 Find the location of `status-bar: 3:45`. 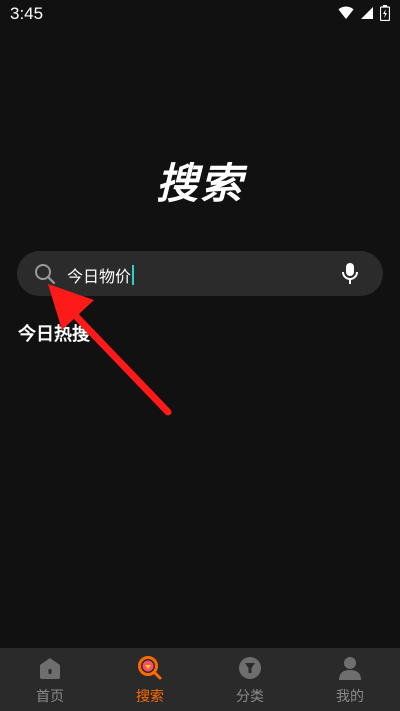

status-bar: 3:45 is located at coordinates (200, 14).